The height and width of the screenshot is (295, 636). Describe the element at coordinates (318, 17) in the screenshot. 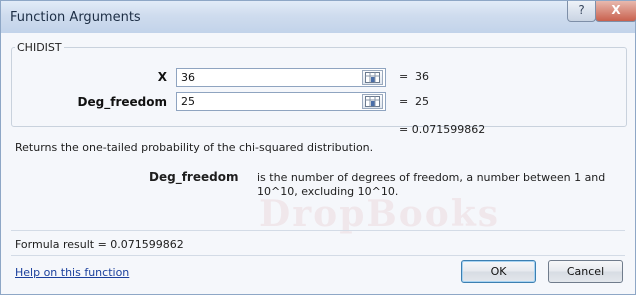

I see `title-bar: Function Arguments ? X` at that location.